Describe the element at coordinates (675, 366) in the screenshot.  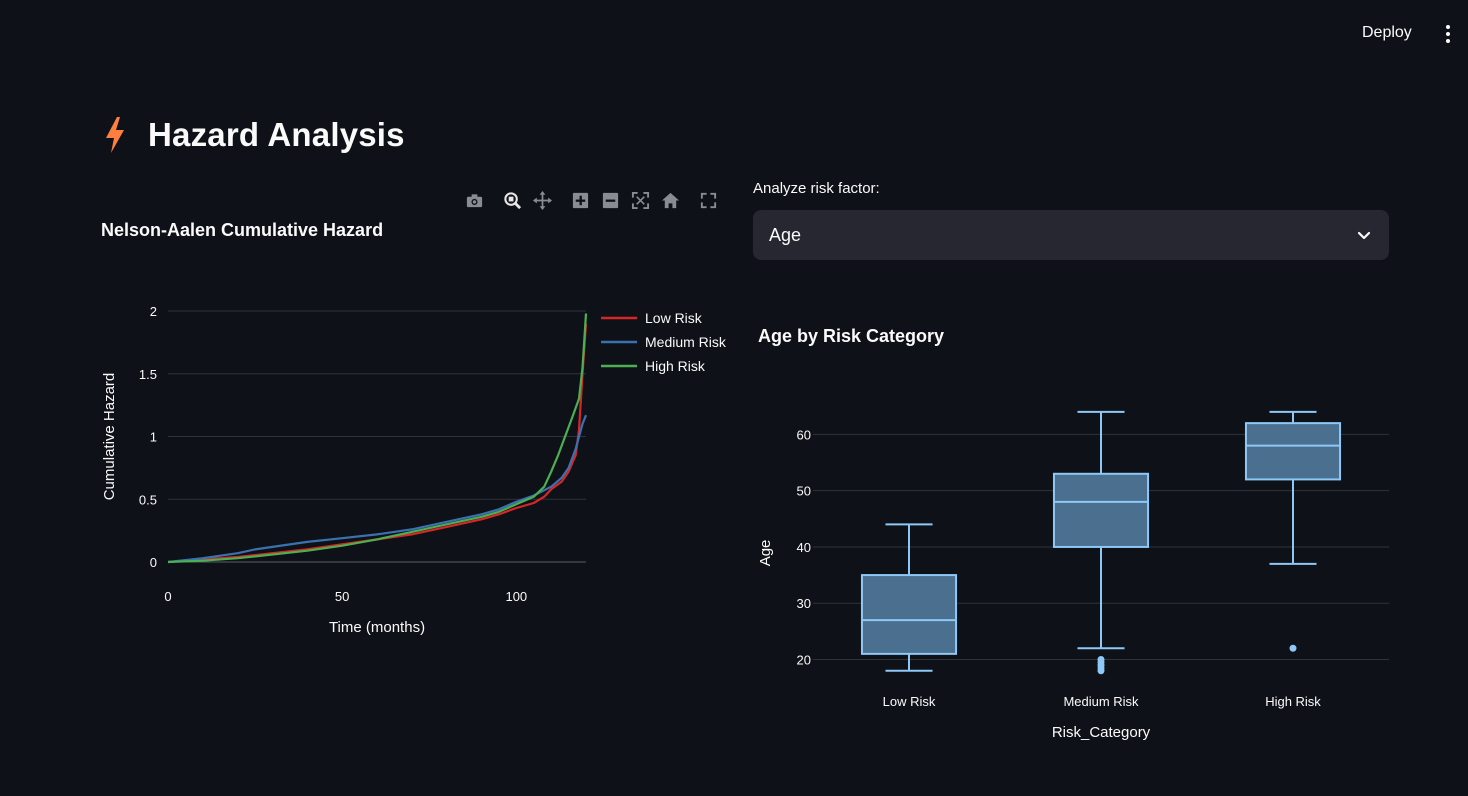
I see `legend-entry: High Risk` at that location.